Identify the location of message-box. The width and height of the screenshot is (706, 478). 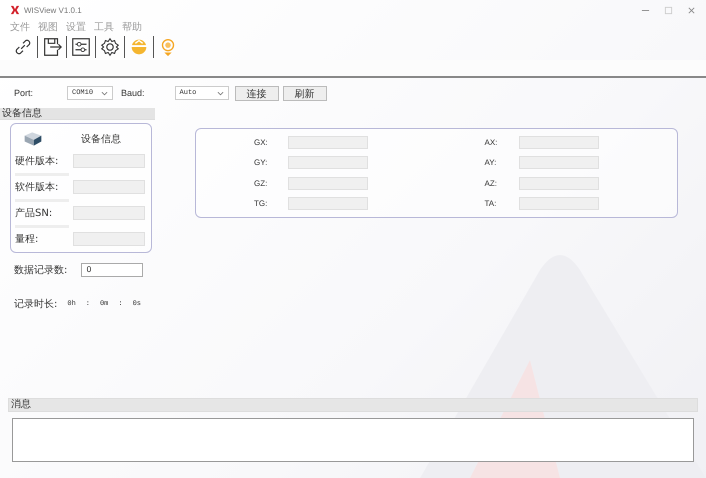
(353, 440).